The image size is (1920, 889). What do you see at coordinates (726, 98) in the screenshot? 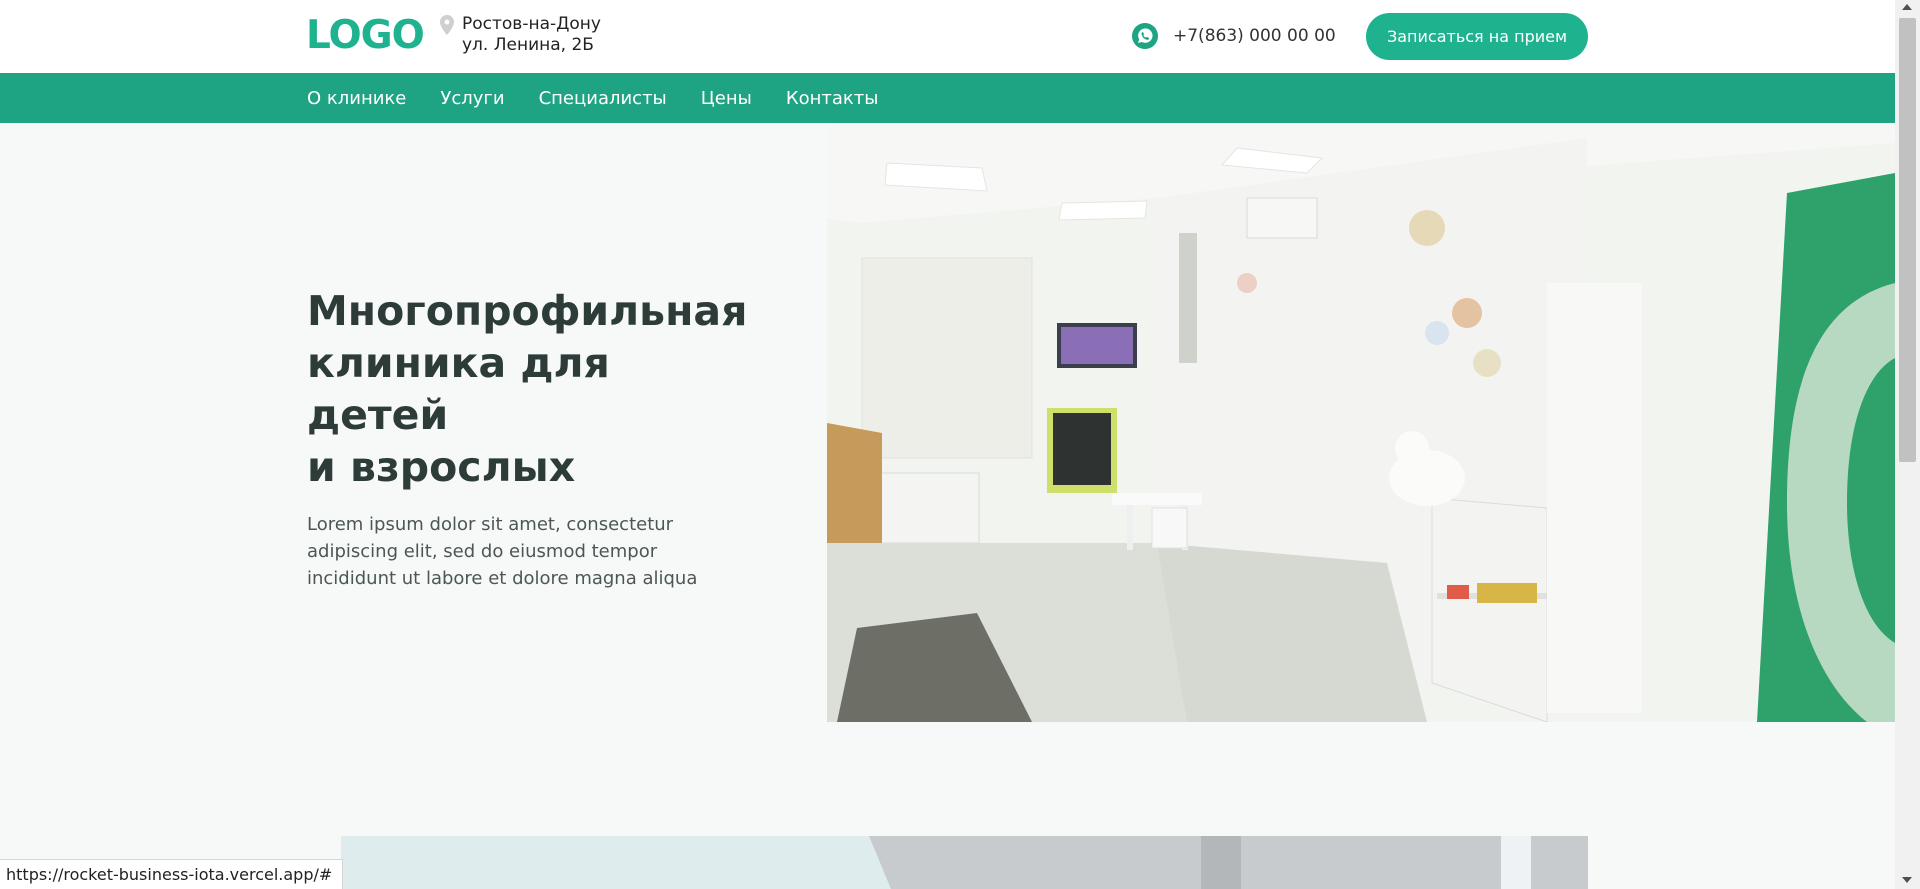
I see `nav-item-prices: Цены` at bounding box center [726, 98].